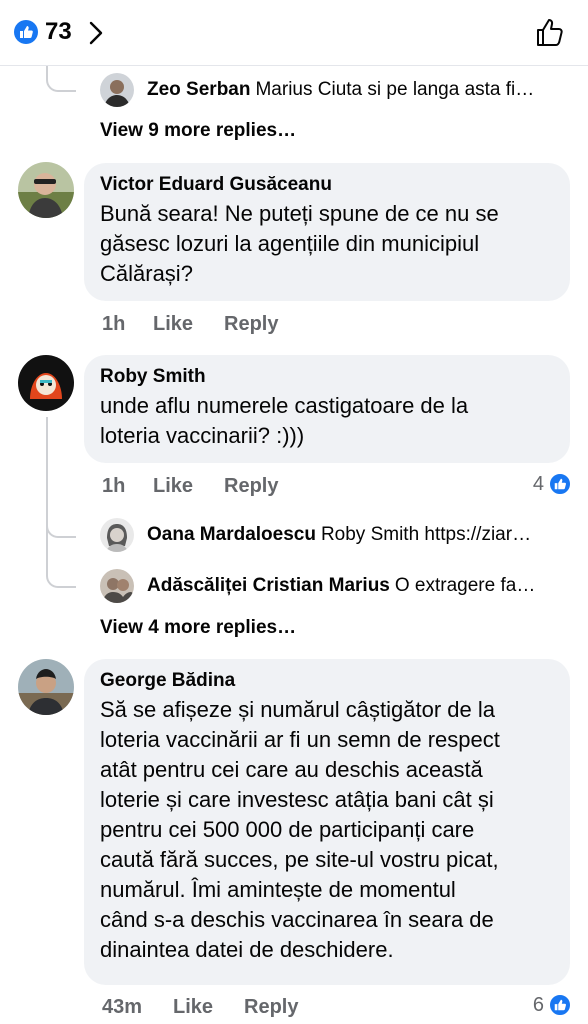 The image size is (588, 1024). What do you see at coordinates (122, 1007) in the screenshot?
I see `timestamp: 43m` at bounding box center [122, 1007].